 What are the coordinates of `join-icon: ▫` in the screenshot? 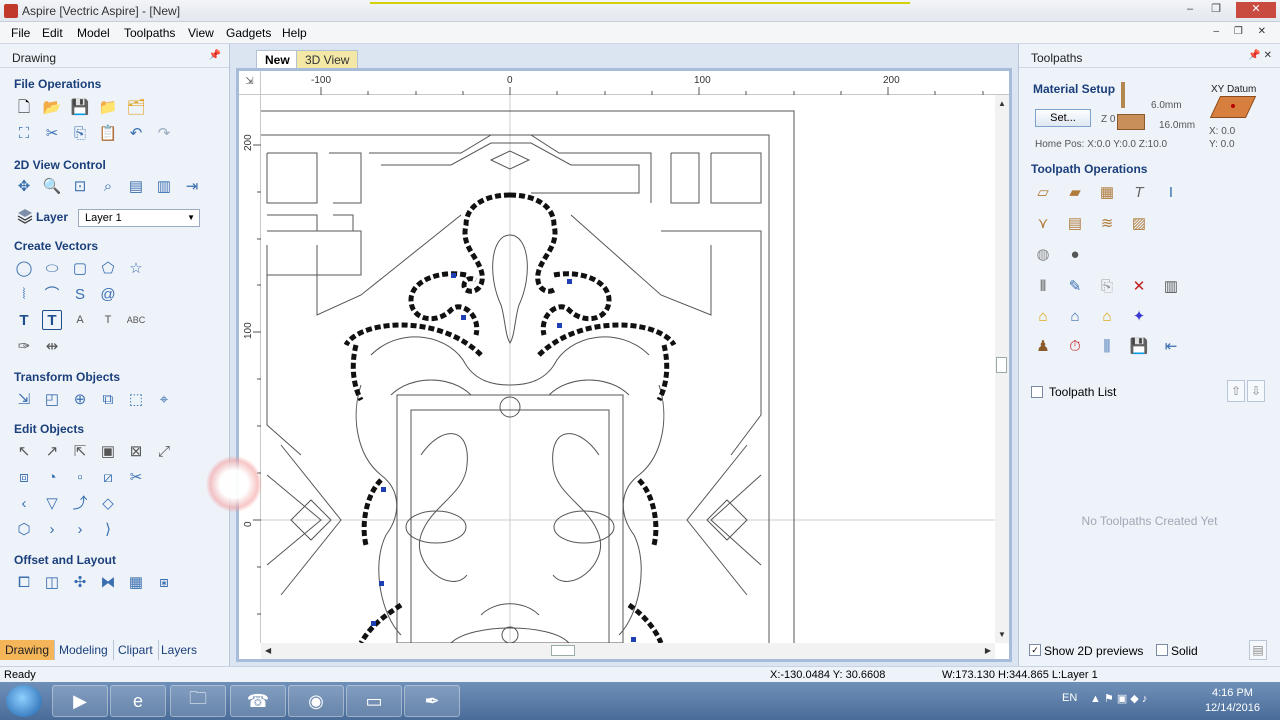 It's located at (80, 477).